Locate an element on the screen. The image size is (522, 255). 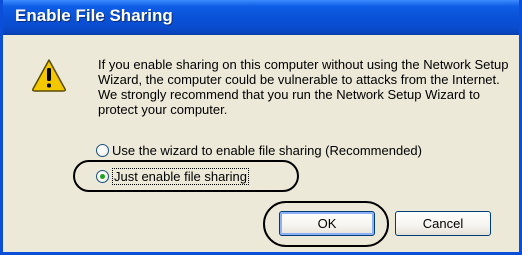
warning-icon is located at coordinates (49, 75).